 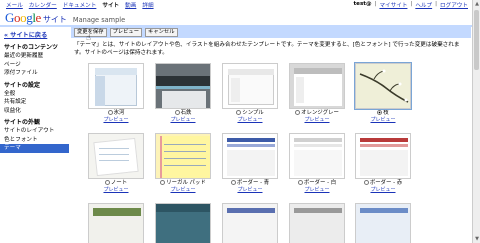 What do you see at coordinates (233, 182) in the screenshot?
I see `theme-radio-border-blue` at bounding box center [233, 182].